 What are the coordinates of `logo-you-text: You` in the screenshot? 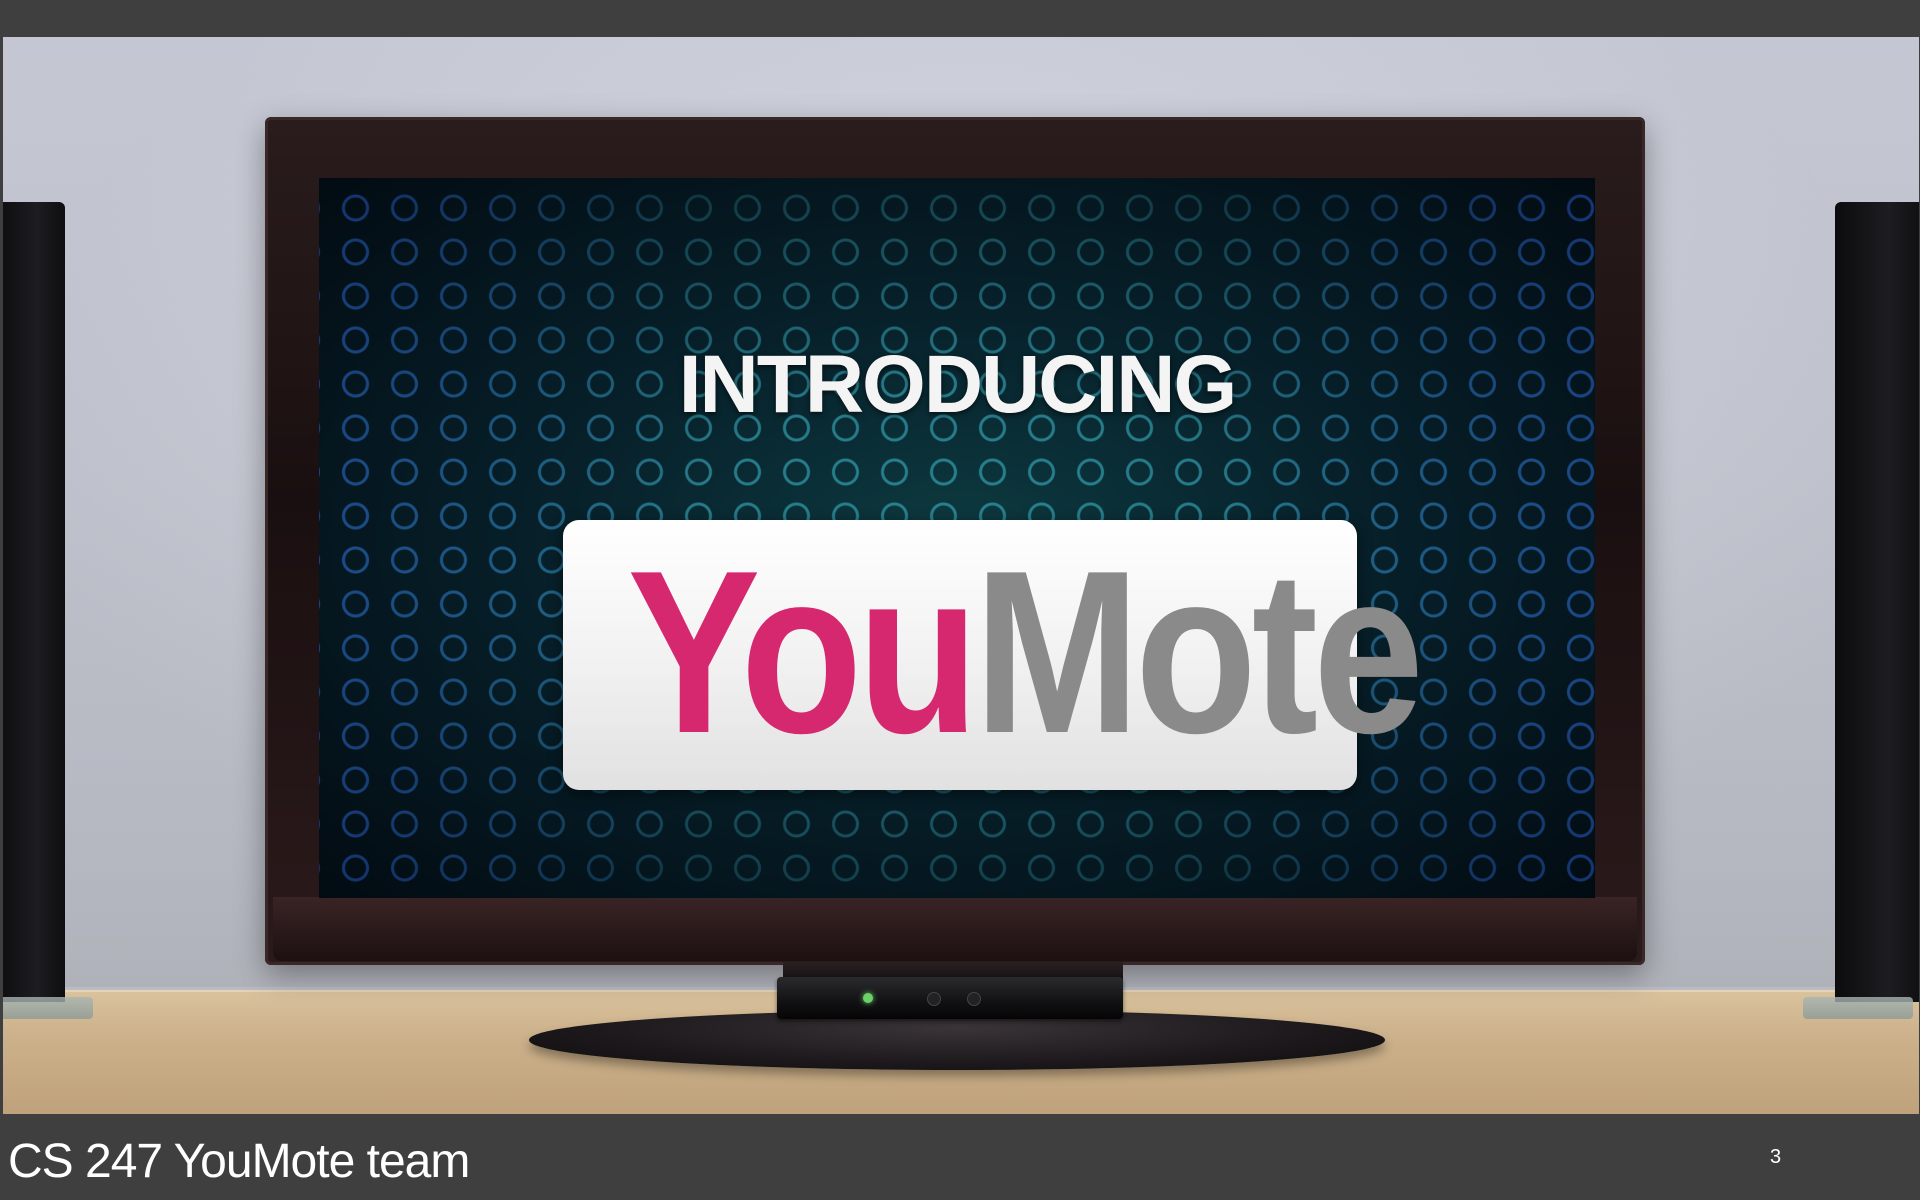 It's located at (803, 652).